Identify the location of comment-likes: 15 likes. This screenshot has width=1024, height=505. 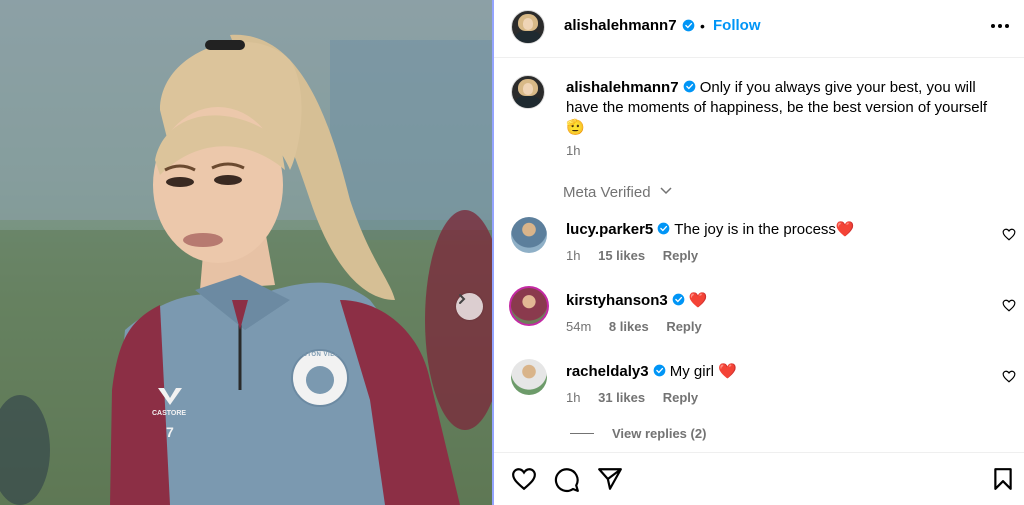
(621, 255).